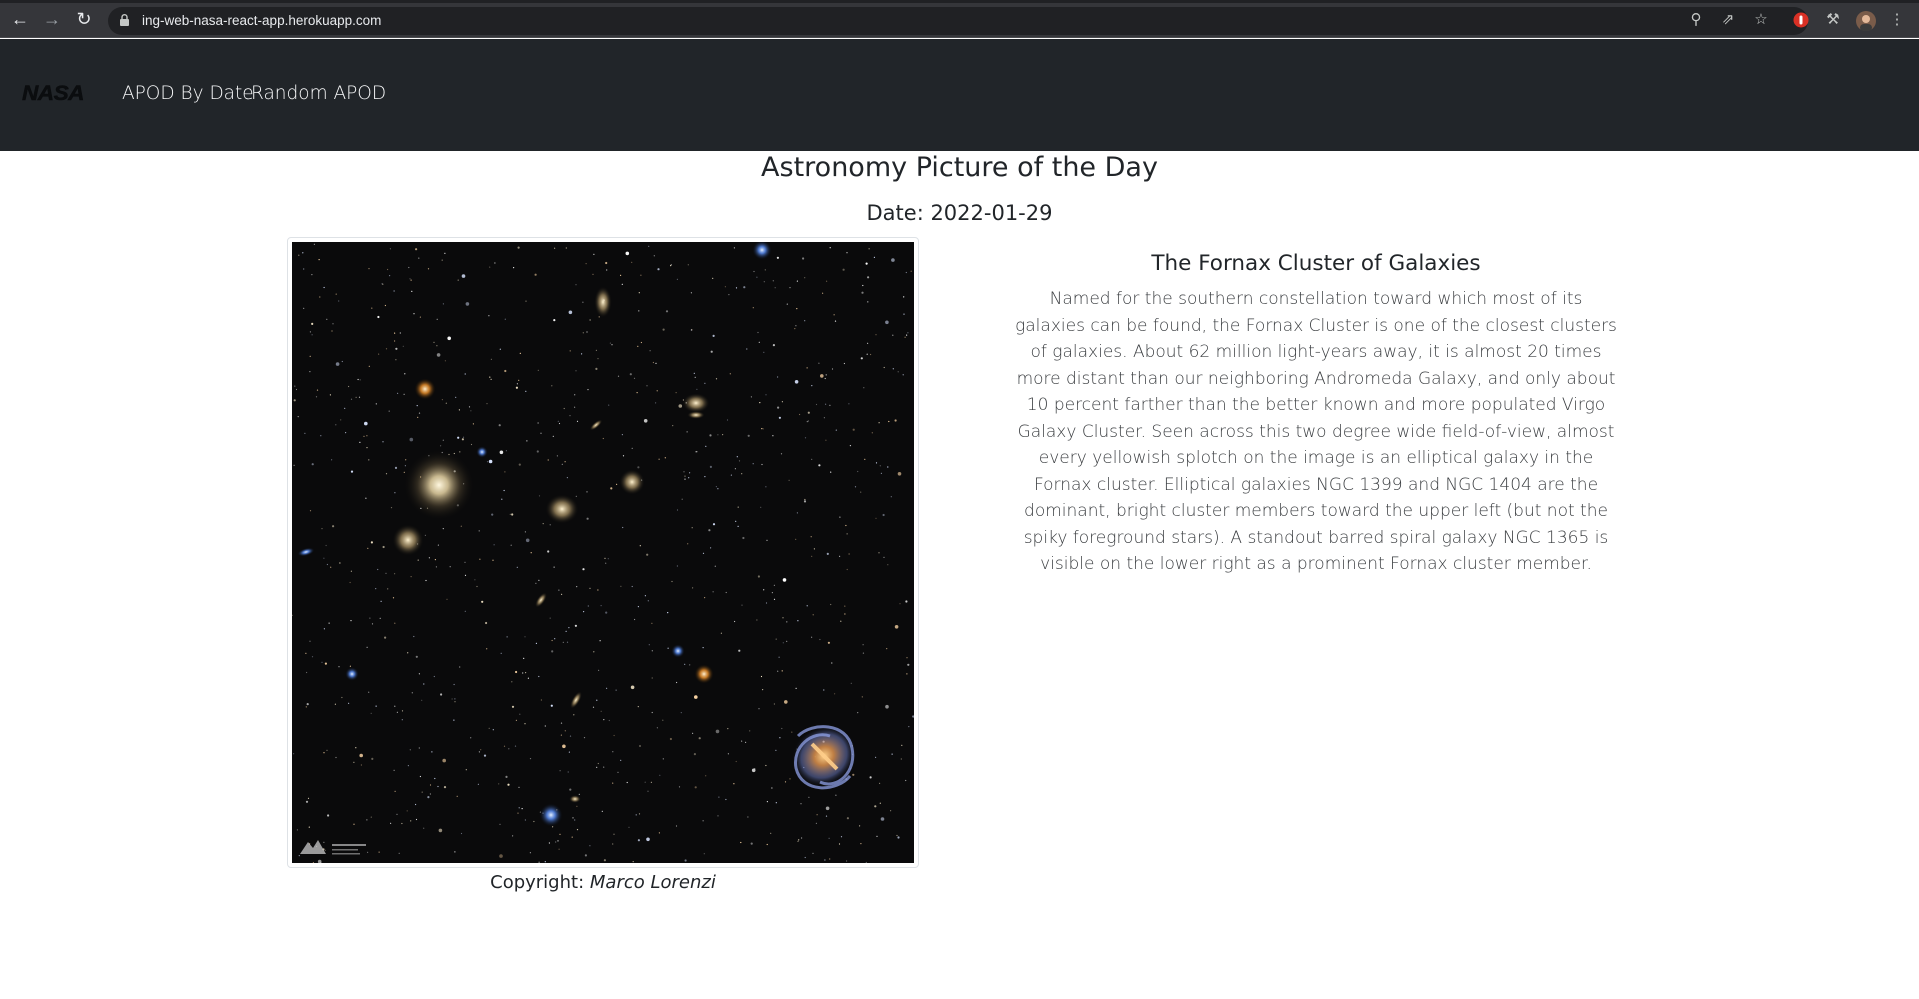  What do you see at coordinates (188, 93) in the screenshot?
I see `nav-link-apod-by-date: APOD By Date` at bounding box center [188, 93].